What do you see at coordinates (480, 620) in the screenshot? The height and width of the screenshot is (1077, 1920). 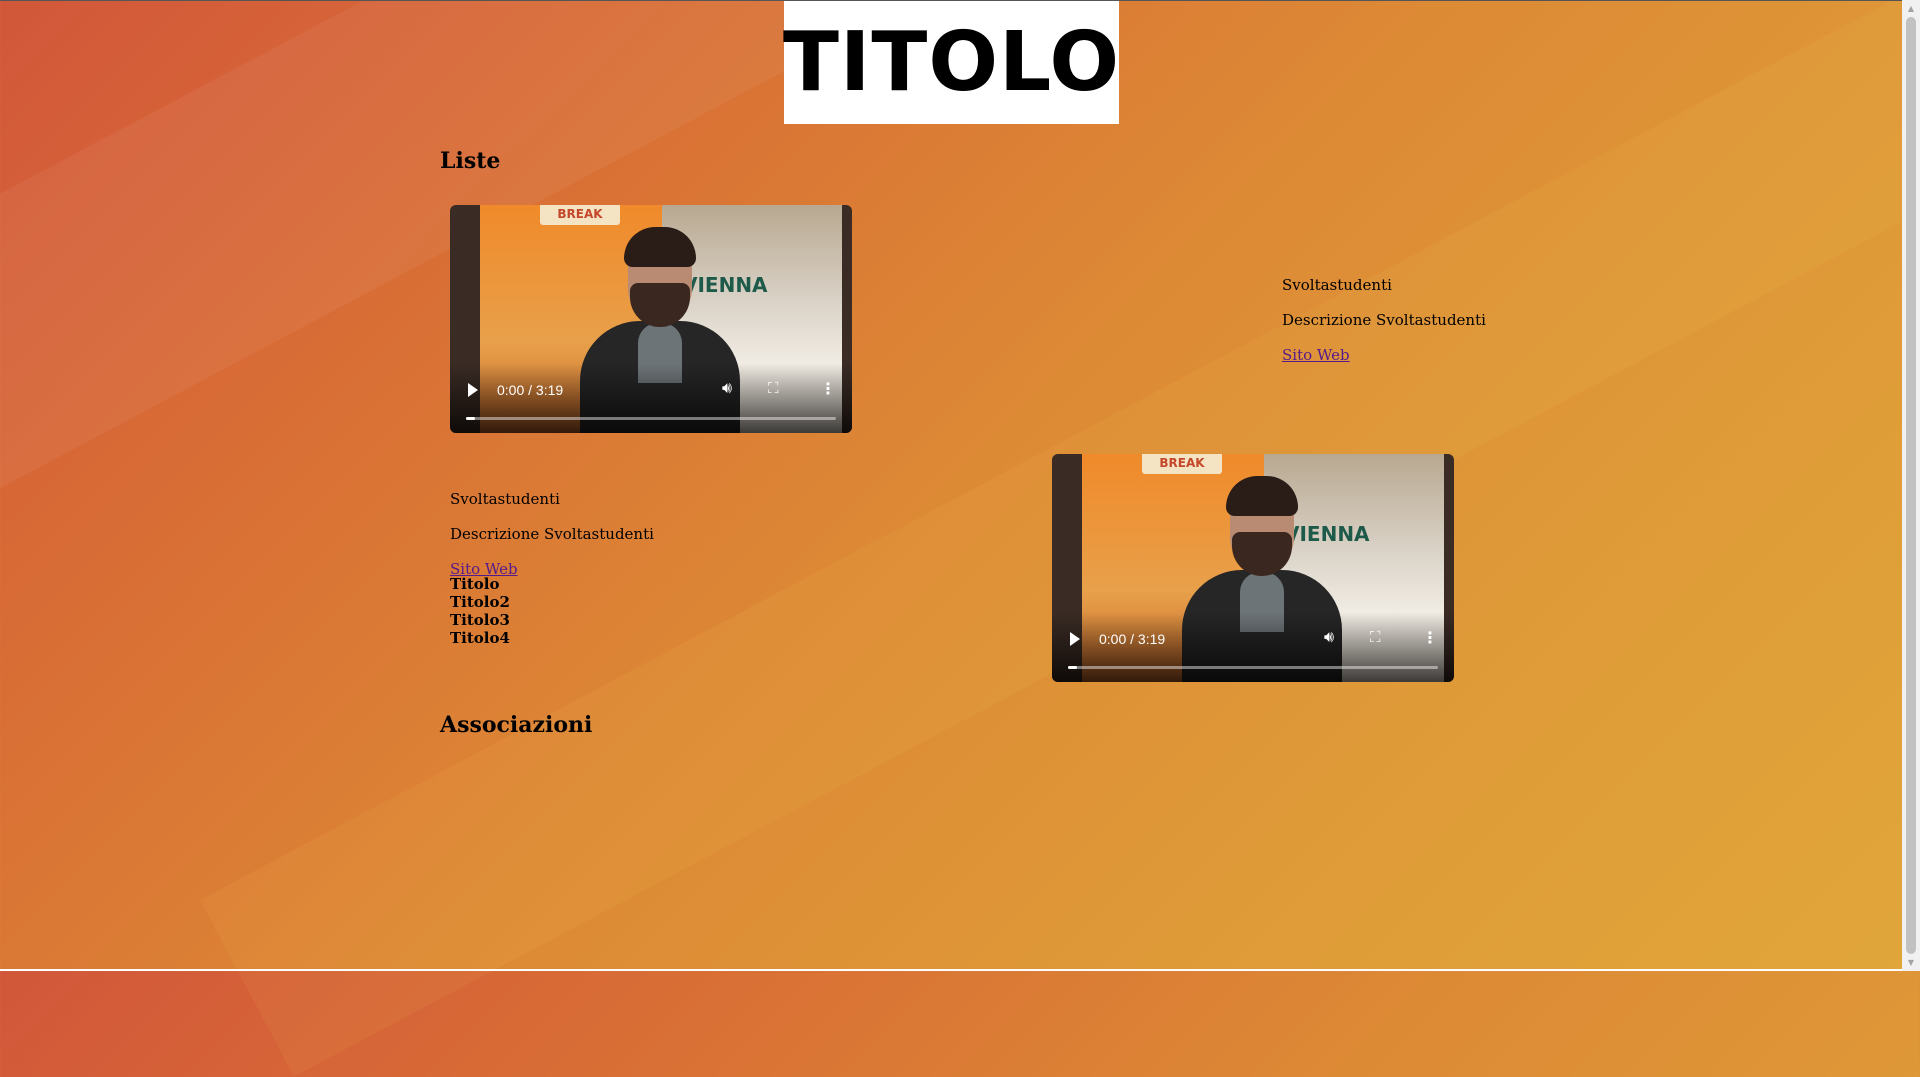 I see `list-item: Titolo3` at bounding box center [480, 620].